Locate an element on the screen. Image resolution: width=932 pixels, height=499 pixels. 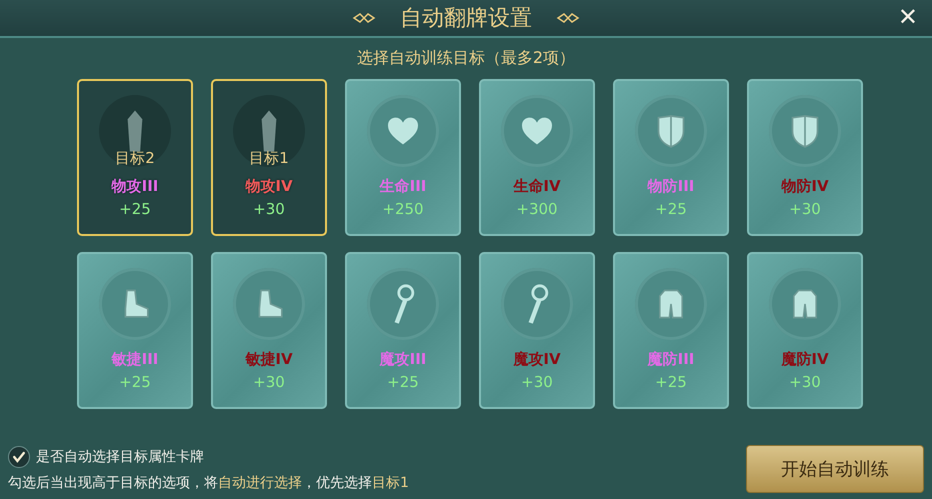
attribute-name: 生命III is located at coordinates (403, 186).